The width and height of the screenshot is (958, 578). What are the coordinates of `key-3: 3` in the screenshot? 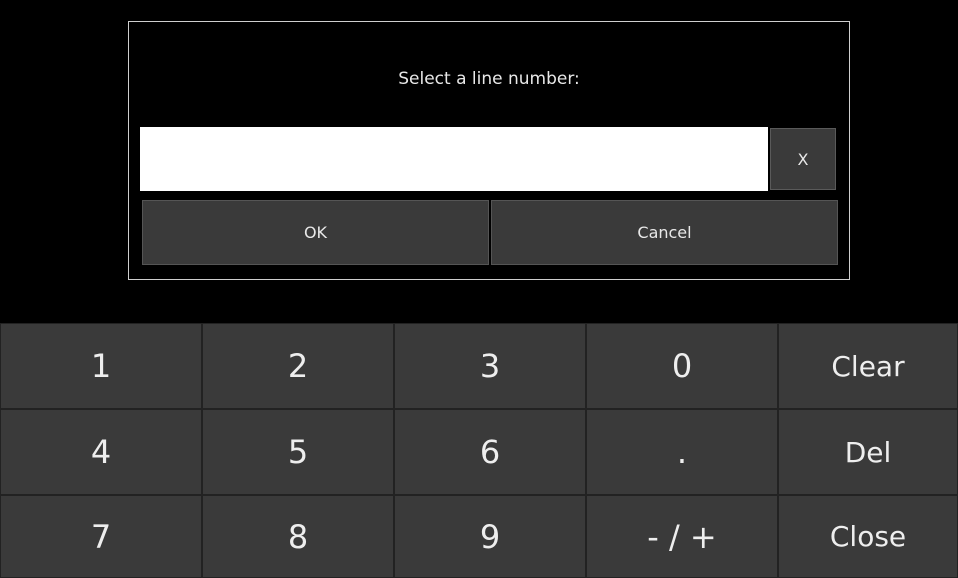 It's located at (490, 366).